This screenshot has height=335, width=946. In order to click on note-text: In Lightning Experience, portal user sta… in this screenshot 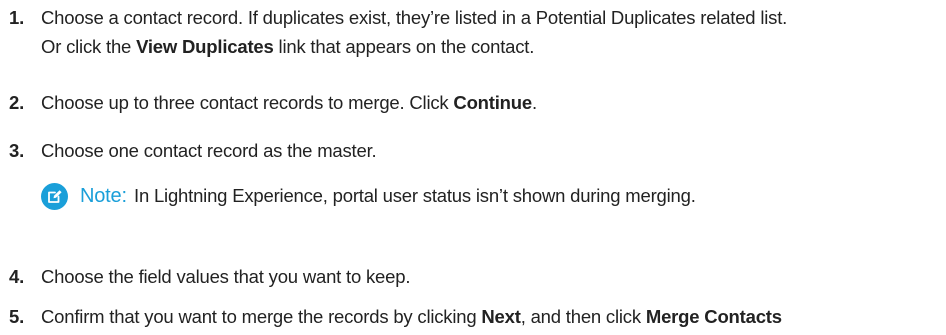, I will do `click(415, 195)`.